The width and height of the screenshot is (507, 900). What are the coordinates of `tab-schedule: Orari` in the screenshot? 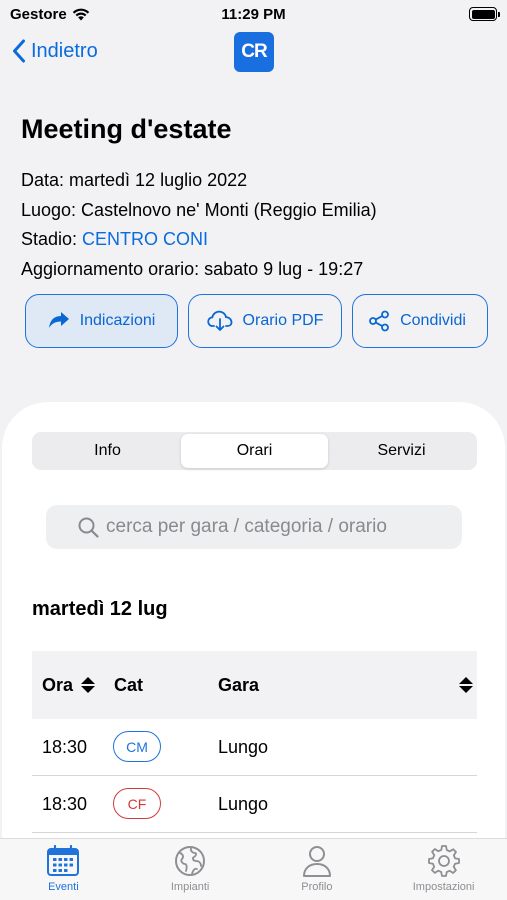 It's located at (254, 451).